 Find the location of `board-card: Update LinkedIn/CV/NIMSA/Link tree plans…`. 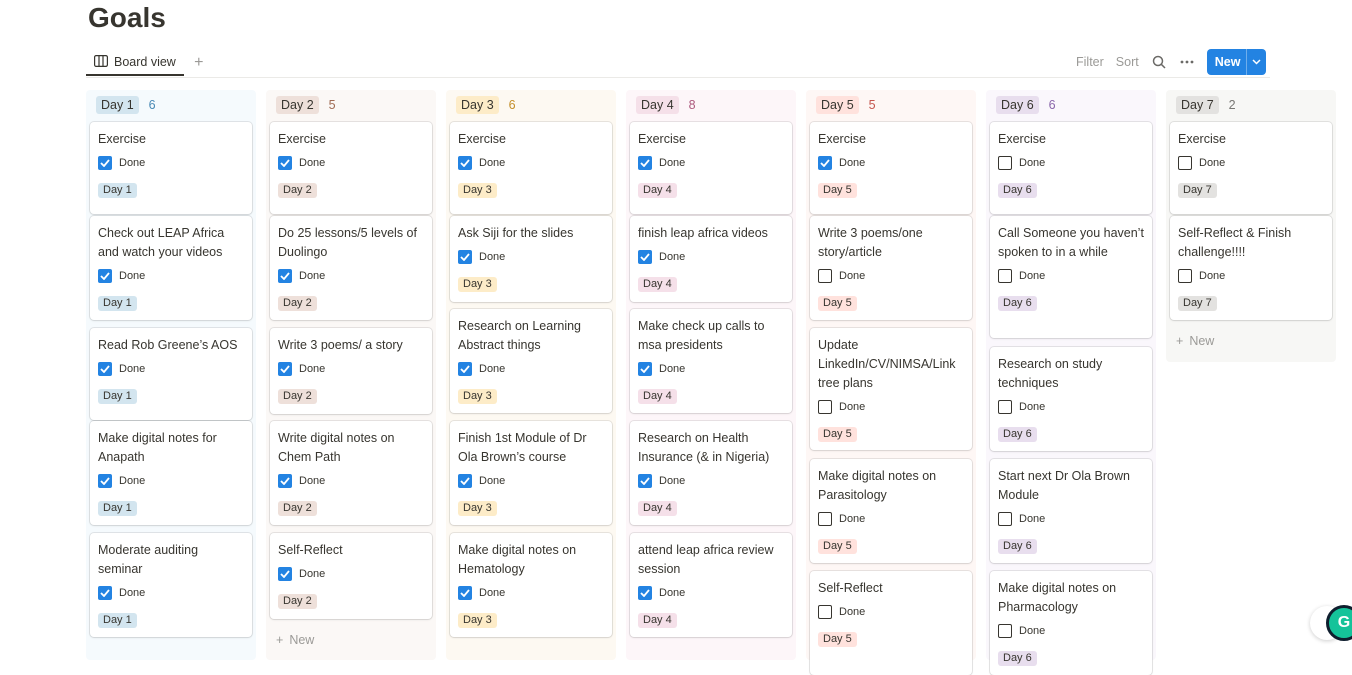

board-card: Update LinkedIn/CV/NIMSA/Link tree plans… is located at coordinates (891, 389).